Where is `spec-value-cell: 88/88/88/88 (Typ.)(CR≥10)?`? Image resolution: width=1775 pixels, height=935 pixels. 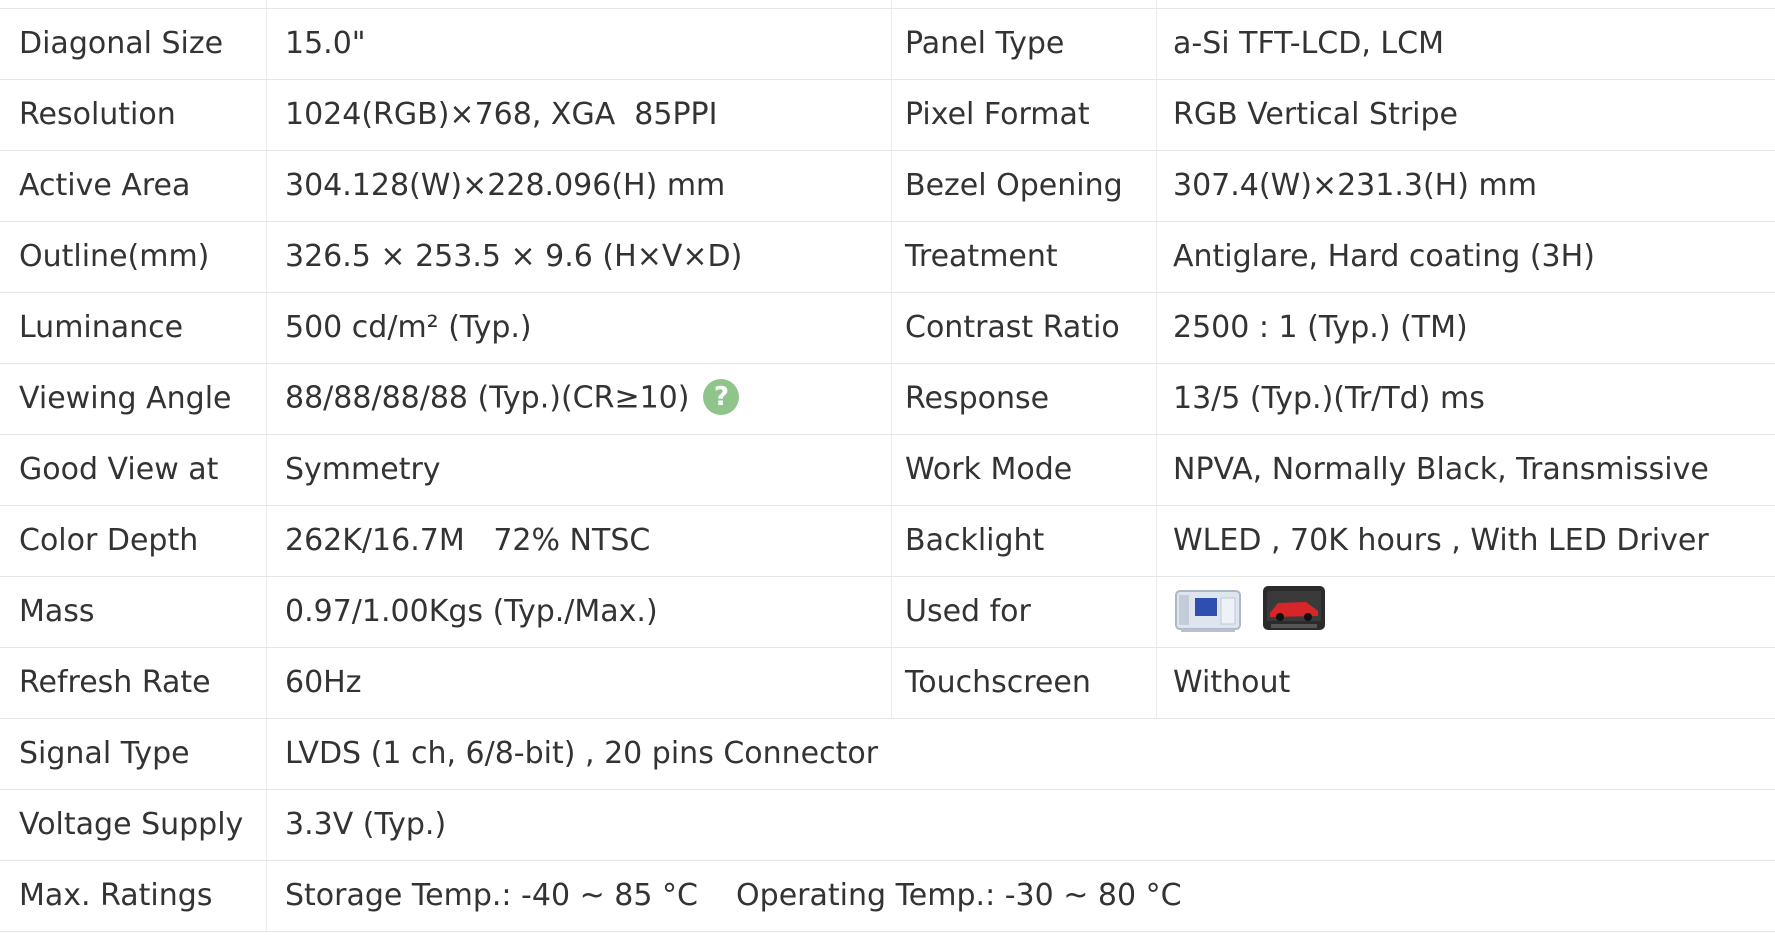 spec-value-cell: 88/88/88/88 (Typ.)(CR≥10)? is located at coordinates (579, 399).